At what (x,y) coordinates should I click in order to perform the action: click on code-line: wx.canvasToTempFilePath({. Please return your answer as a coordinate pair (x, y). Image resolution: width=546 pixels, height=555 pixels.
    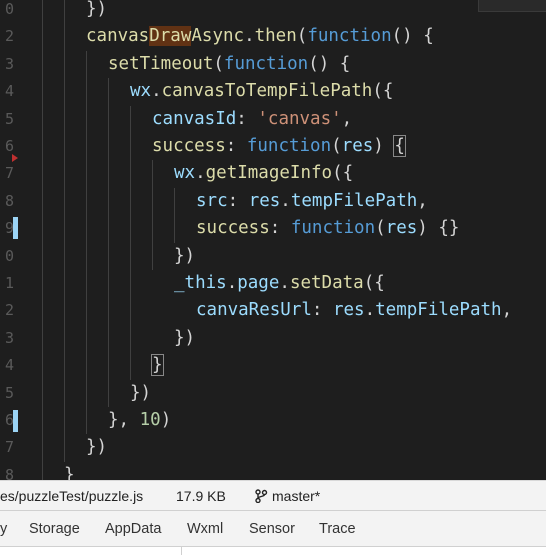
    Looking at the image, I should click on (261, 91).